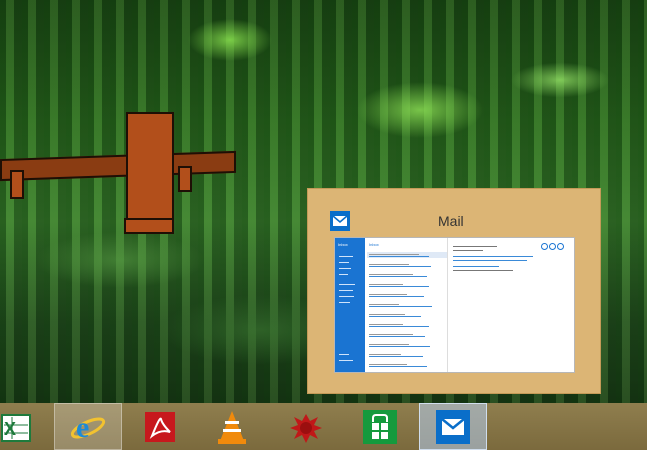 This screenshot has width=647, height=450. What do you see at coordinates (343, 244) in the screenshot?
I see `thumbnail-sidebar-label: Inbox` at bounding box center [343, 244].